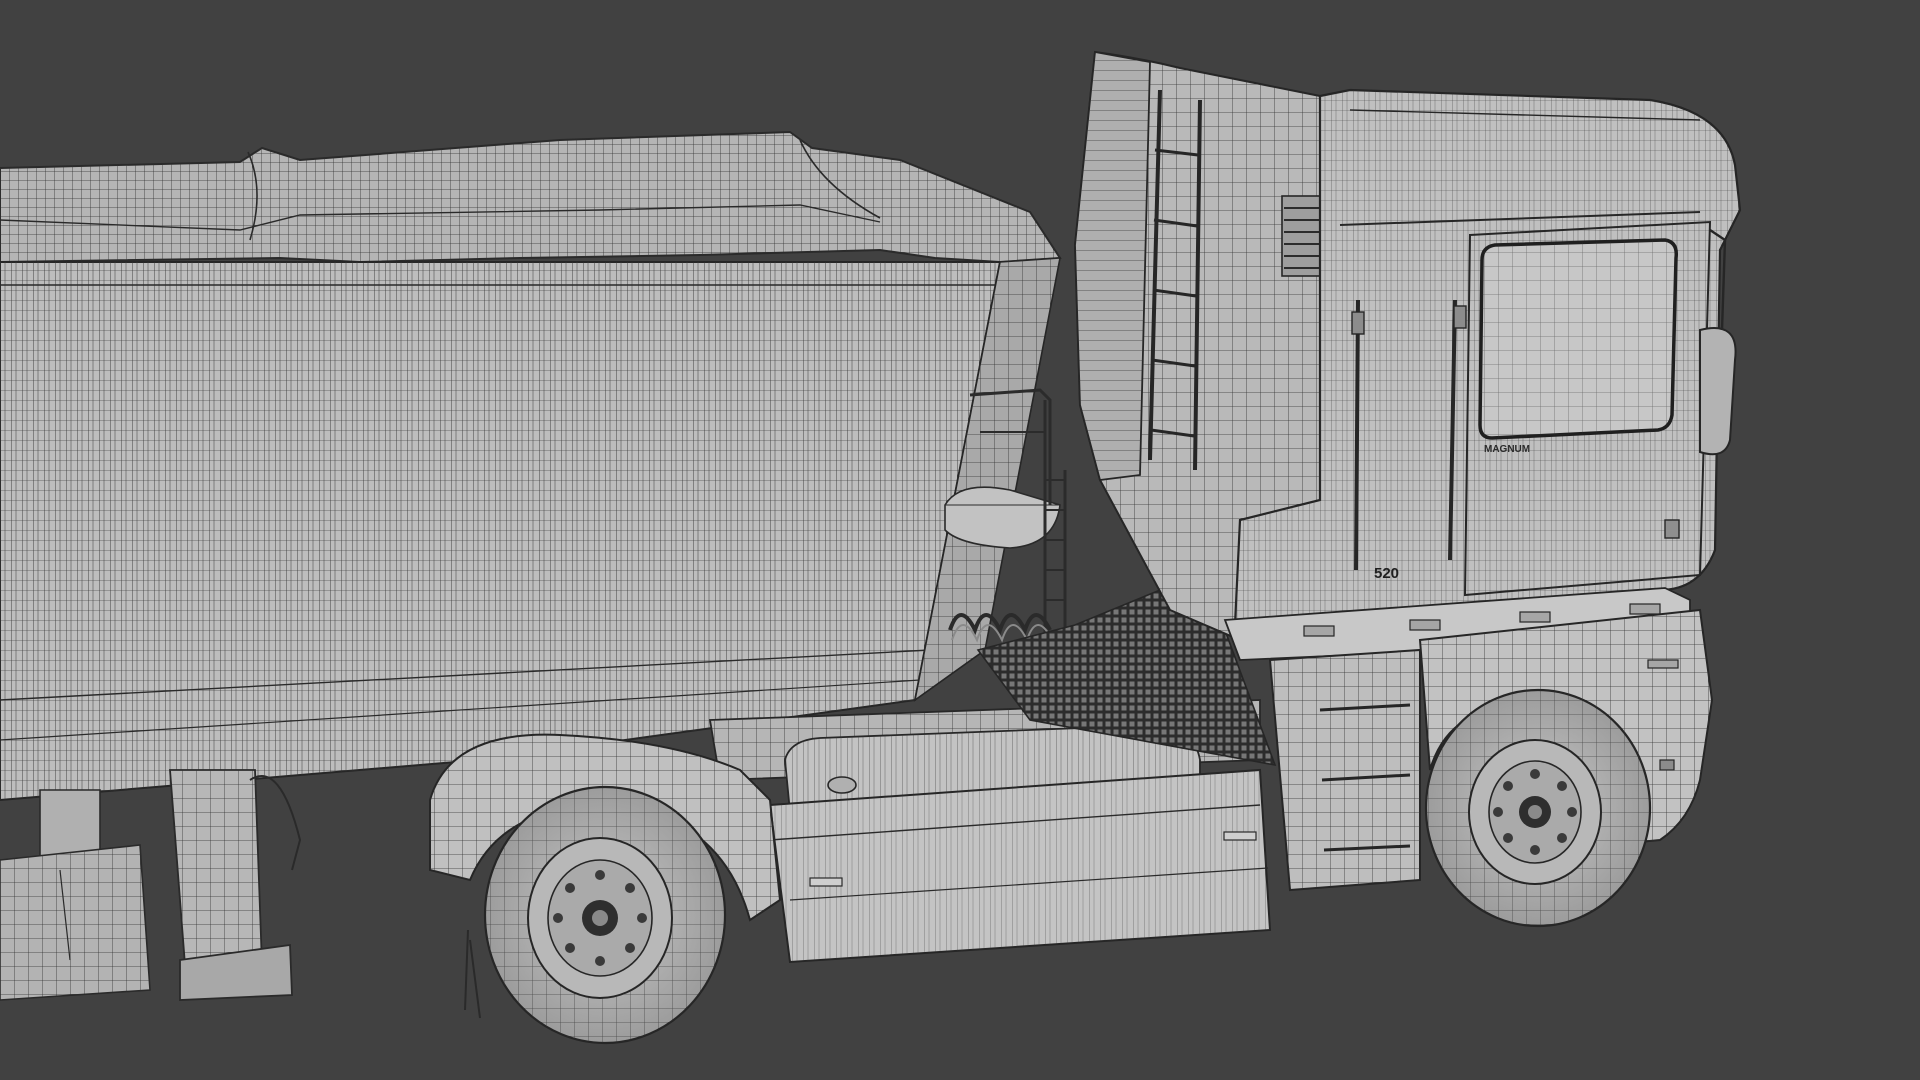 This screenshot has width=1920, height=1080. I want to click on front-wheel, so click(1538, 808).